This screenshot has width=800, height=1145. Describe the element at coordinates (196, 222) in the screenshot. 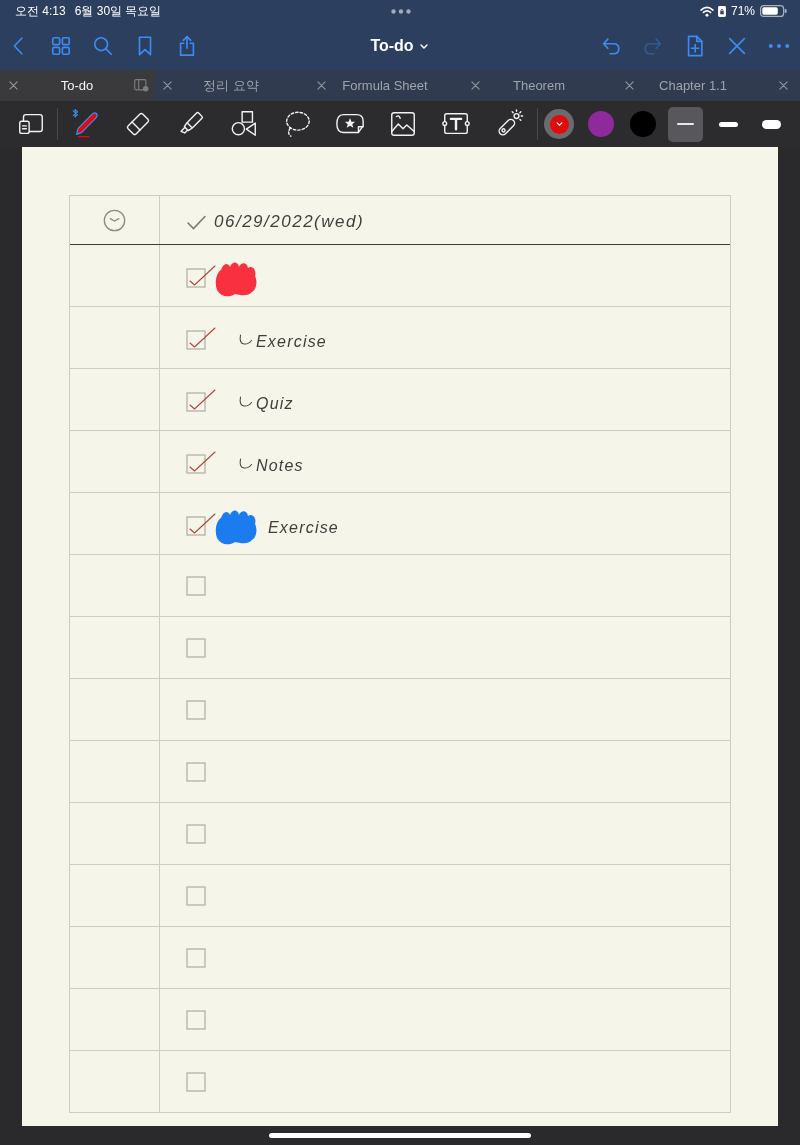

I see `checkmark-icon` at that location.